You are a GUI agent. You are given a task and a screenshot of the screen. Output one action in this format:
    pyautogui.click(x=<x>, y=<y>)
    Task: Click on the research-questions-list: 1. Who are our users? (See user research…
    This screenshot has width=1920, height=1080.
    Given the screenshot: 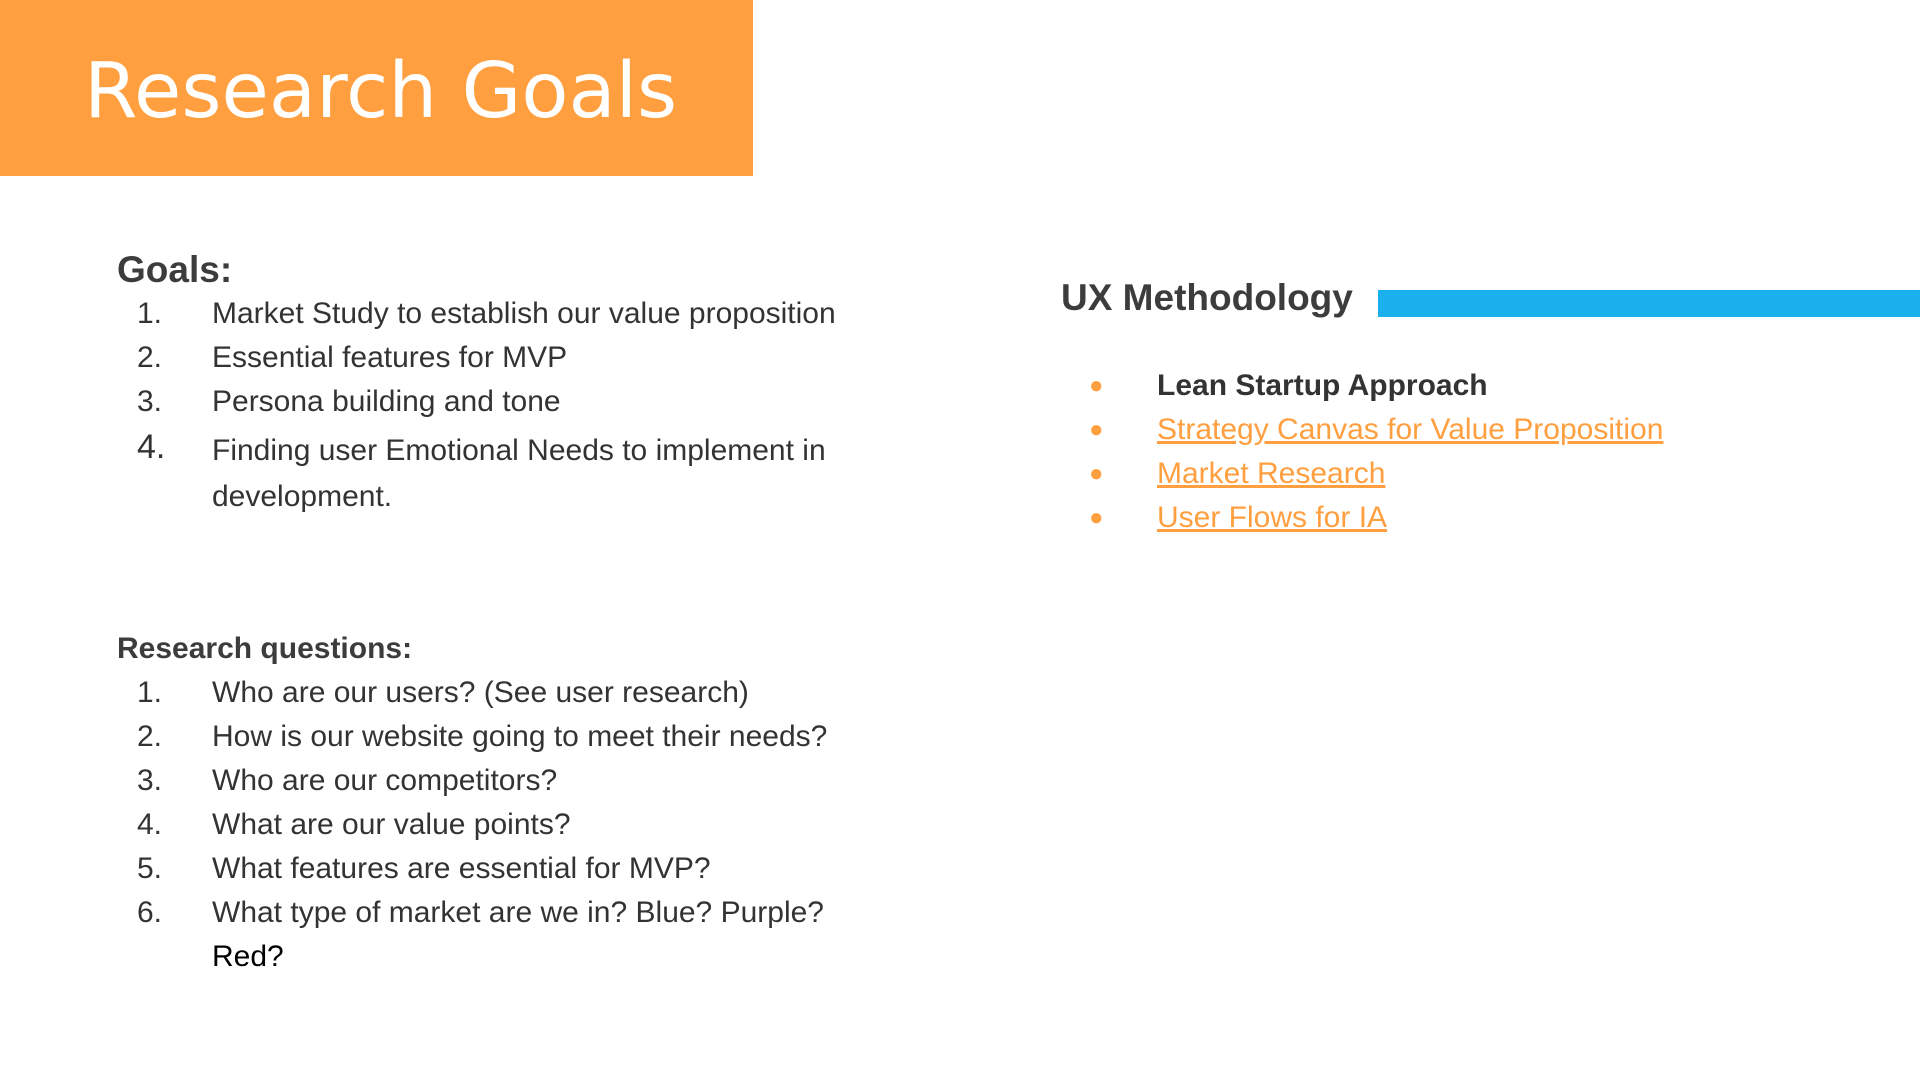 What is the action you would take?
    pyautogui.click(x=517, y=825)
    